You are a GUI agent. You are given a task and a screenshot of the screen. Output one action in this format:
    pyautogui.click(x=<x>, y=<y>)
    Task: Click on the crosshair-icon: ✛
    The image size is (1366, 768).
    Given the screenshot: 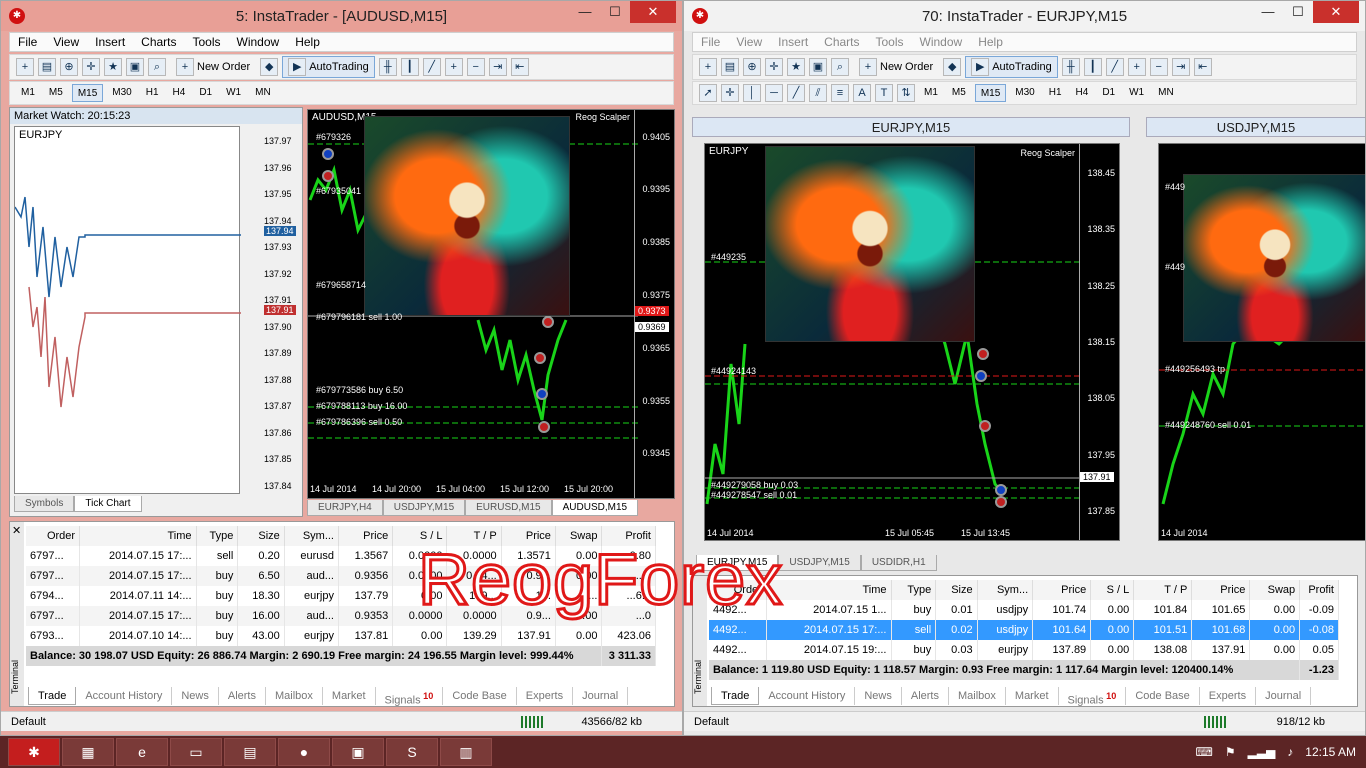 What is the action you would take?
    pyautogui.click(x=730, y=93)
    